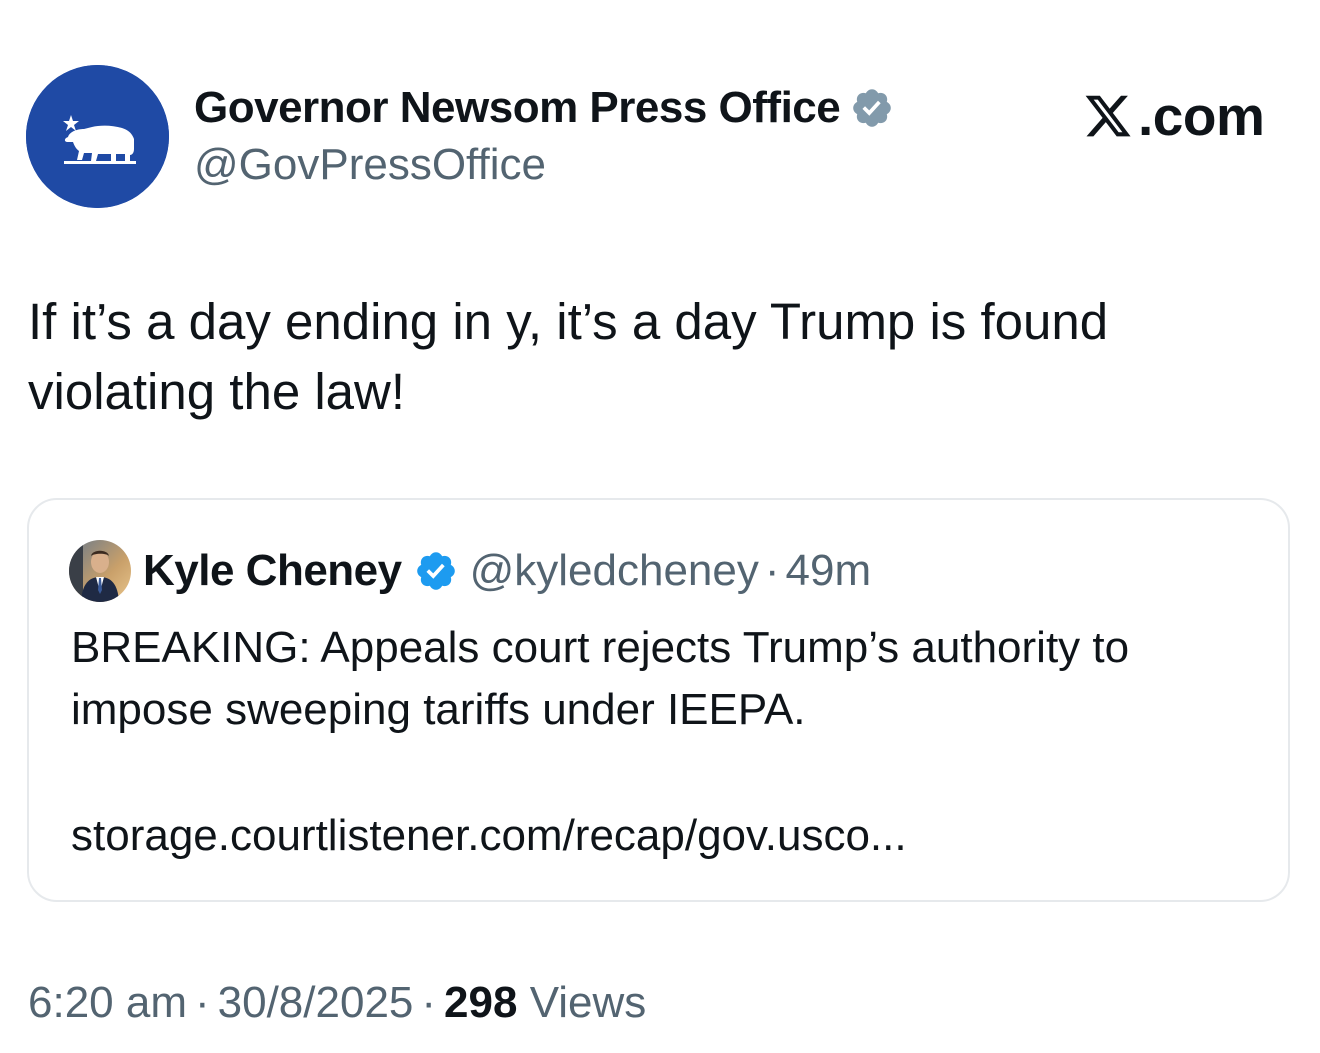 The image size is (1320, 1053). I want to click on california-bear-flag-icon, so click(97, 136).